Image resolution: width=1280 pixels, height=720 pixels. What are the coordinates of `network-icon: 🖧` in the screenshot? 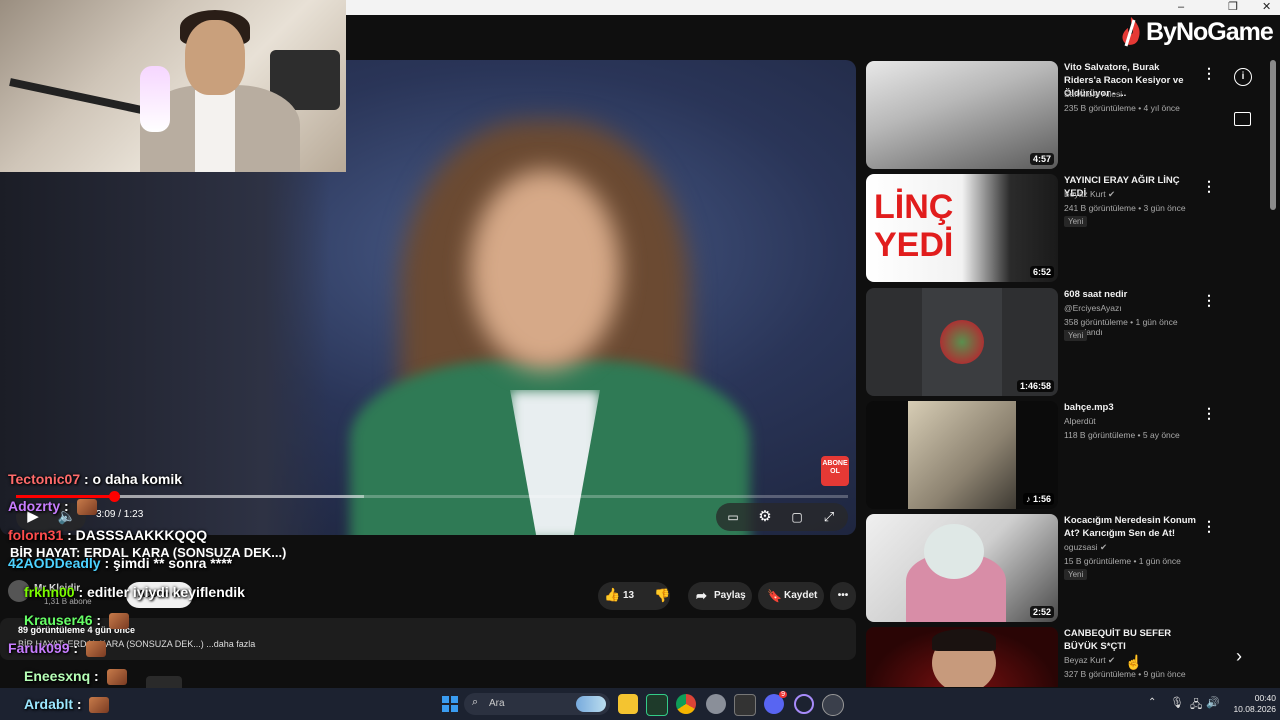 It's located at (1196, 705).